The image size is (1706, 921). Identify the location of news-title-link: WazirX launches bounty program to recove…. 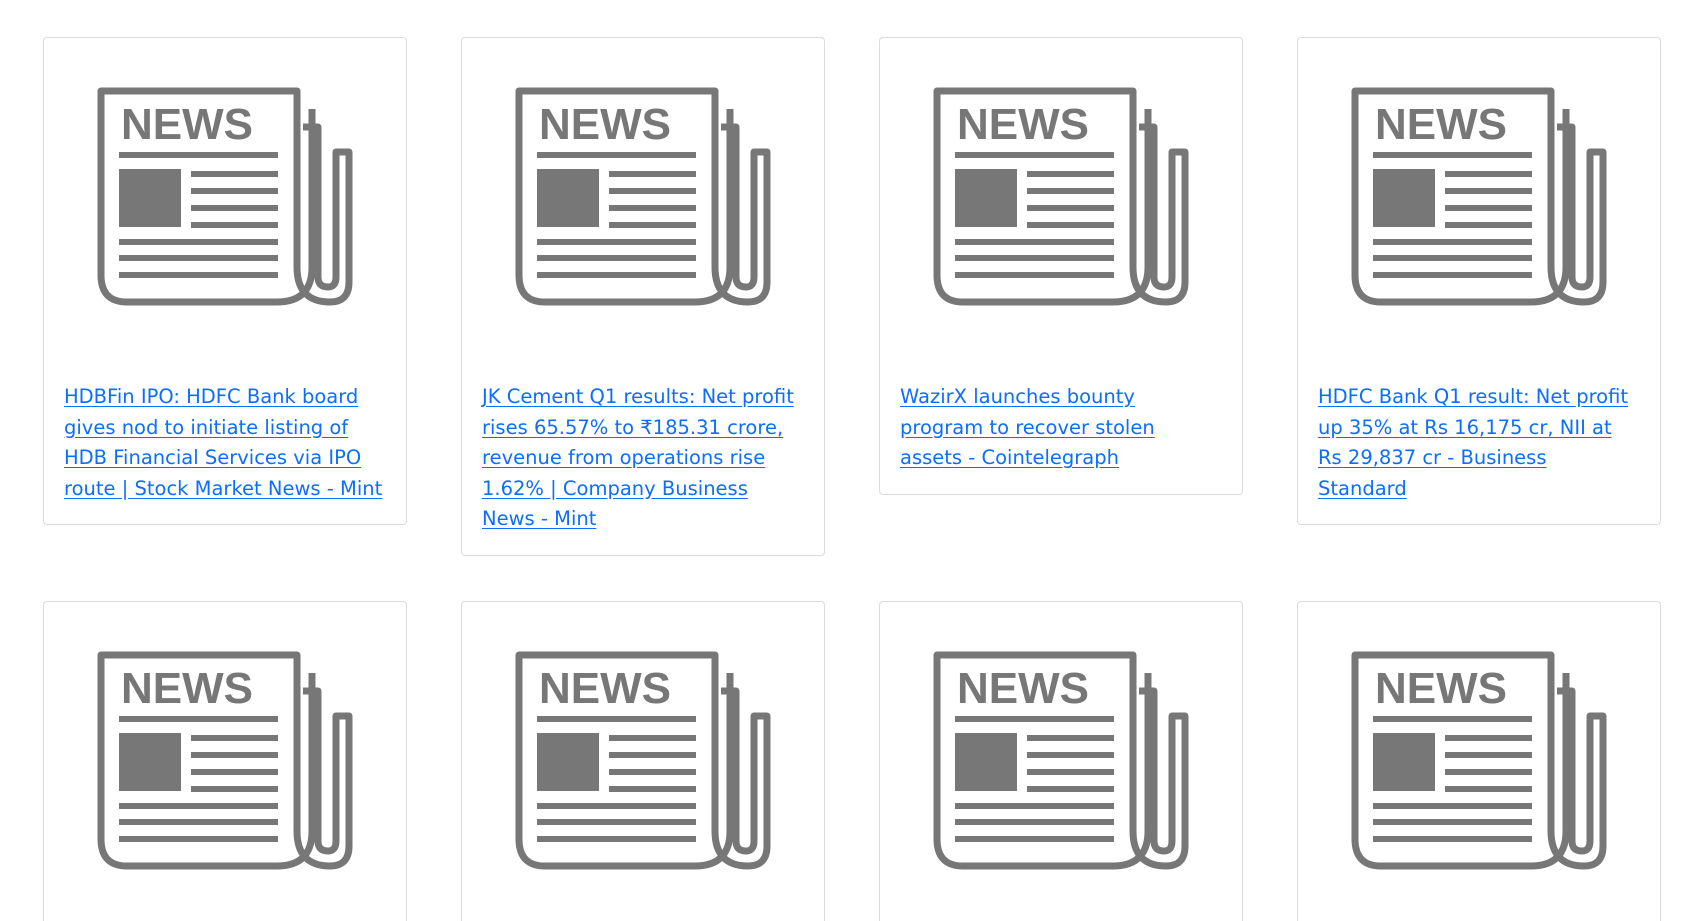
(1061, 428).